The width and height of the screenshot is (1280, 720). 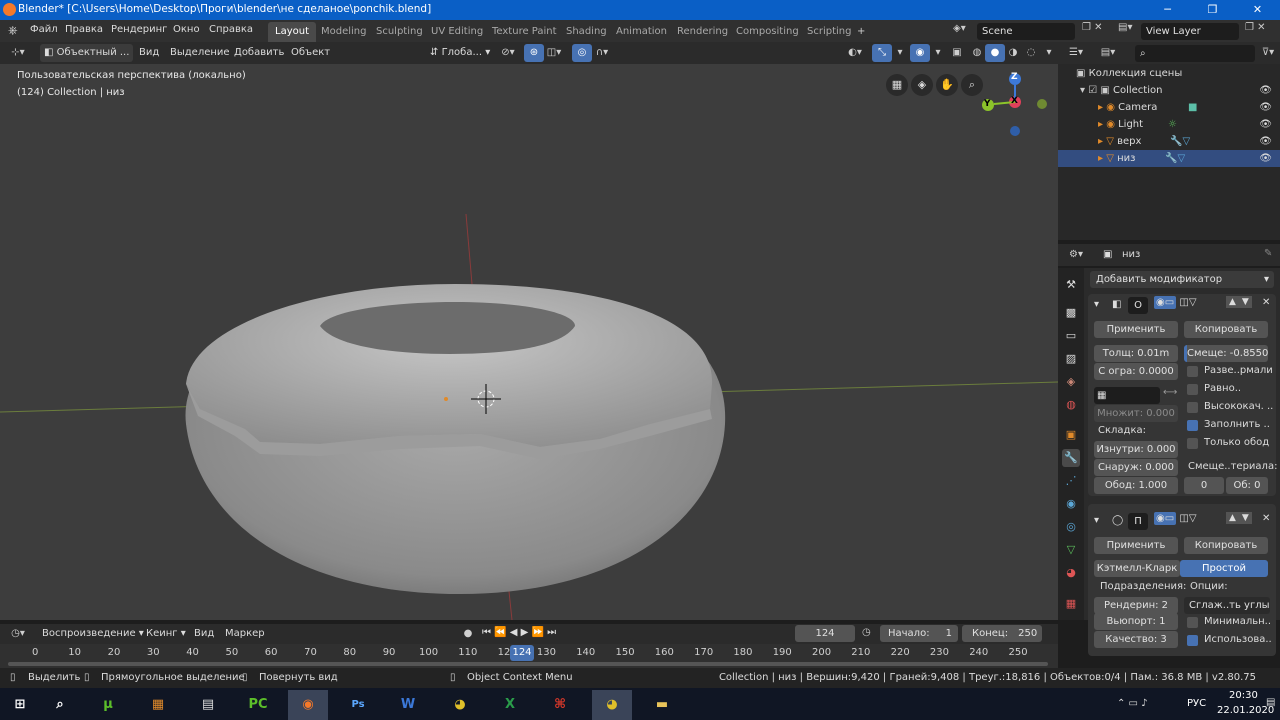 I want to click on overlay-icon: ◉, so click(x=920, y=53).